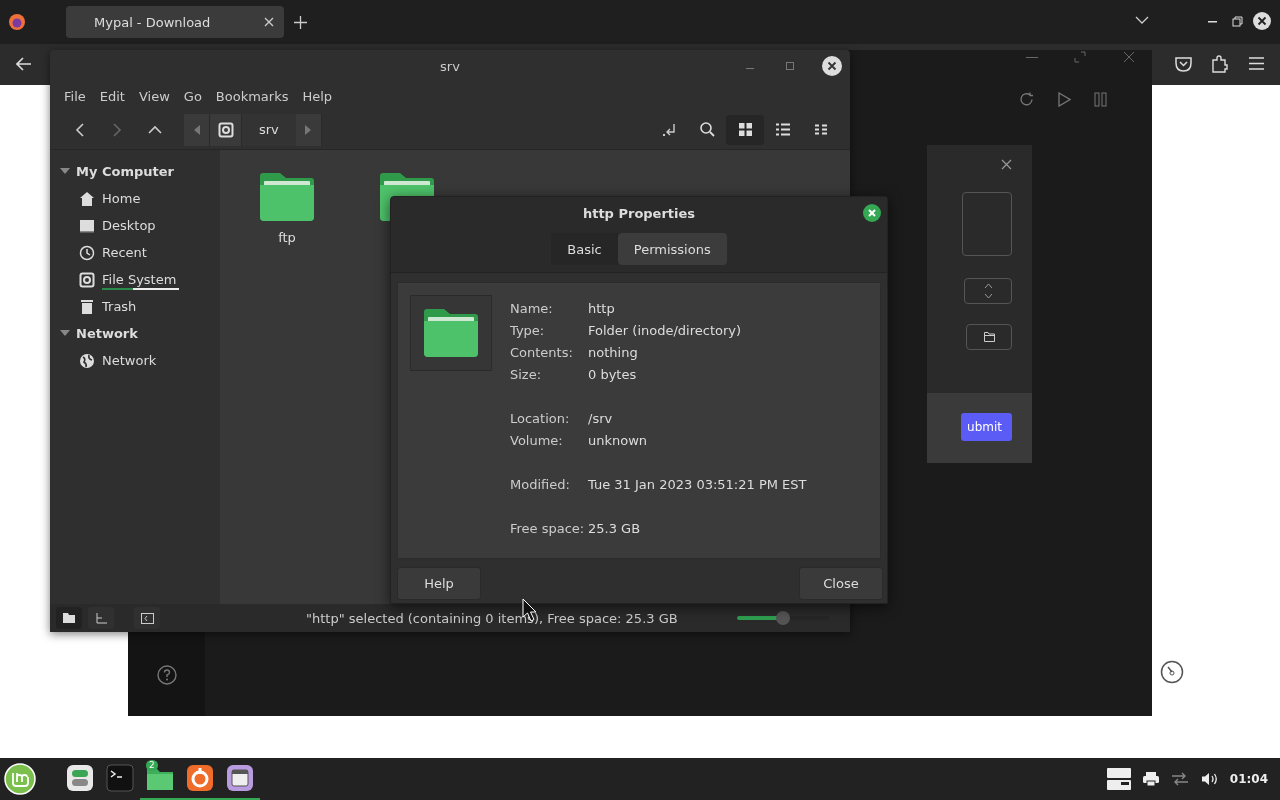  What do you see at coordinates (317, 96) in the screenshot?
I see `menu-item: Help` at bounding box center [317, 96].